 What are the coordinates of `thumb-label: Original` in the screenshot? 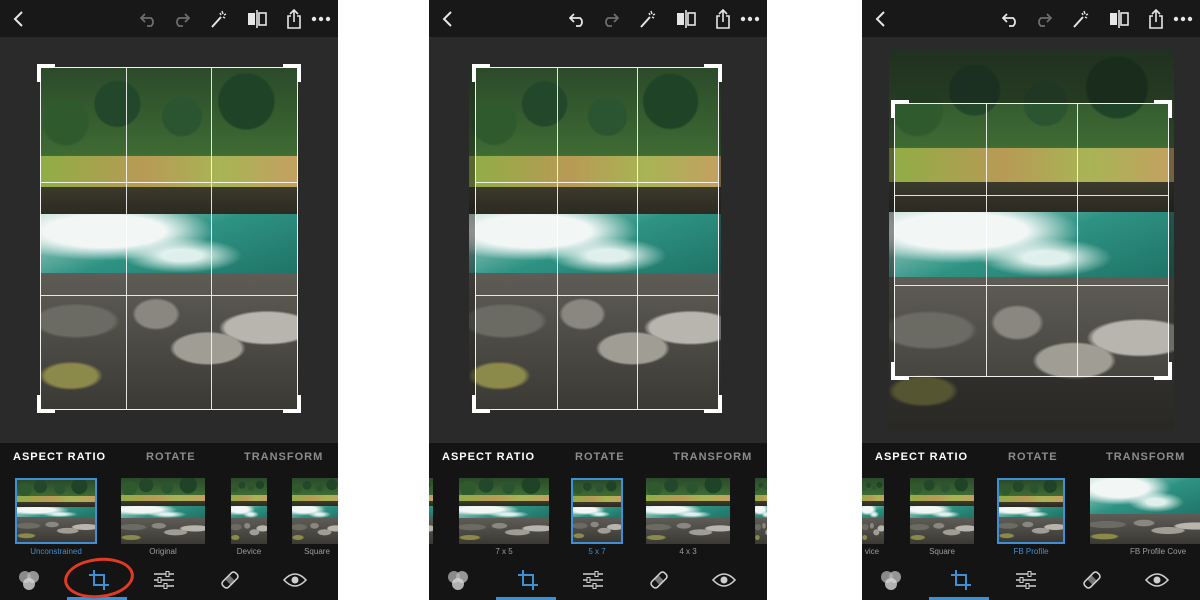 It's located at (163, 551).